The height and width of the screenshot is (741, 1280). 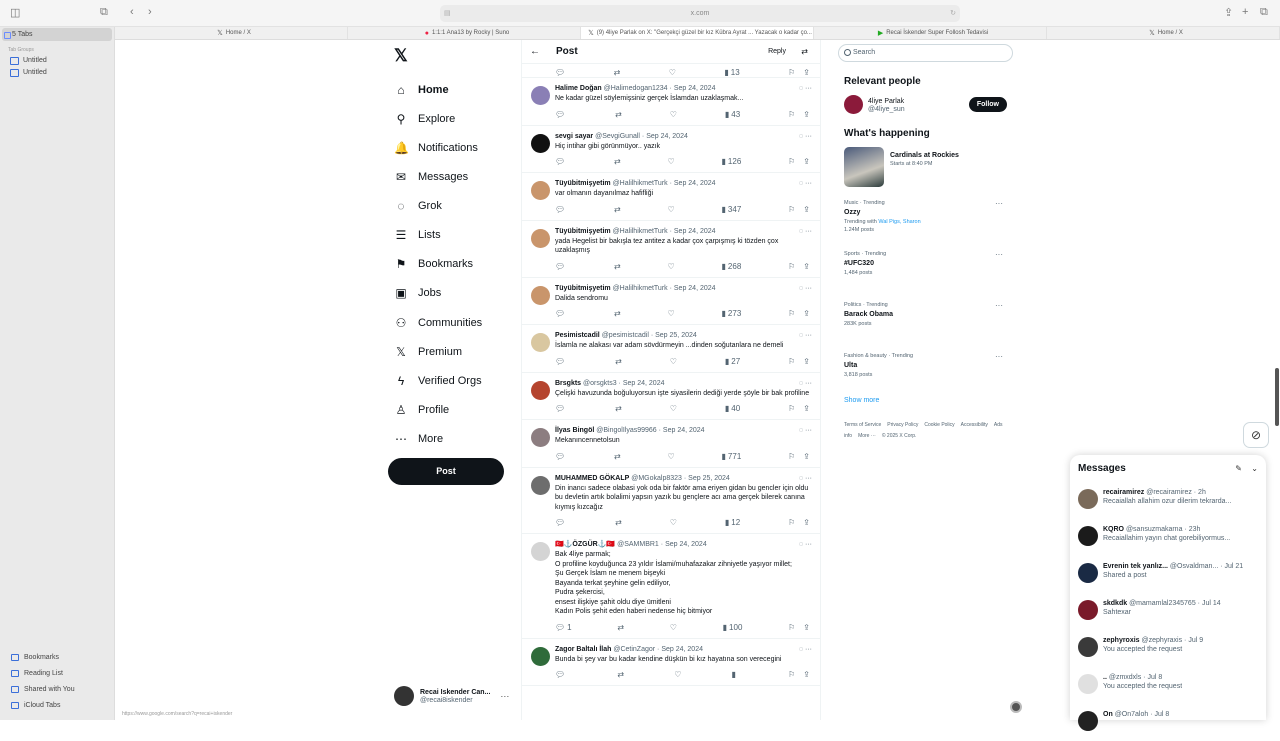 I want to click on nav-item-profile: ♙ Profile, so click(x=422, y=410).